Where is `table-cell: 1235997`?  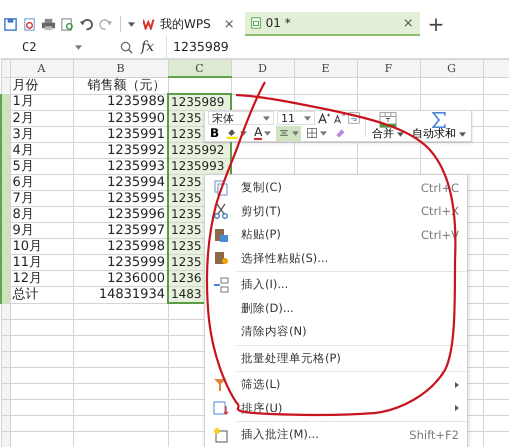
table-cell: 1235997 is located at coordinates (136, 231).